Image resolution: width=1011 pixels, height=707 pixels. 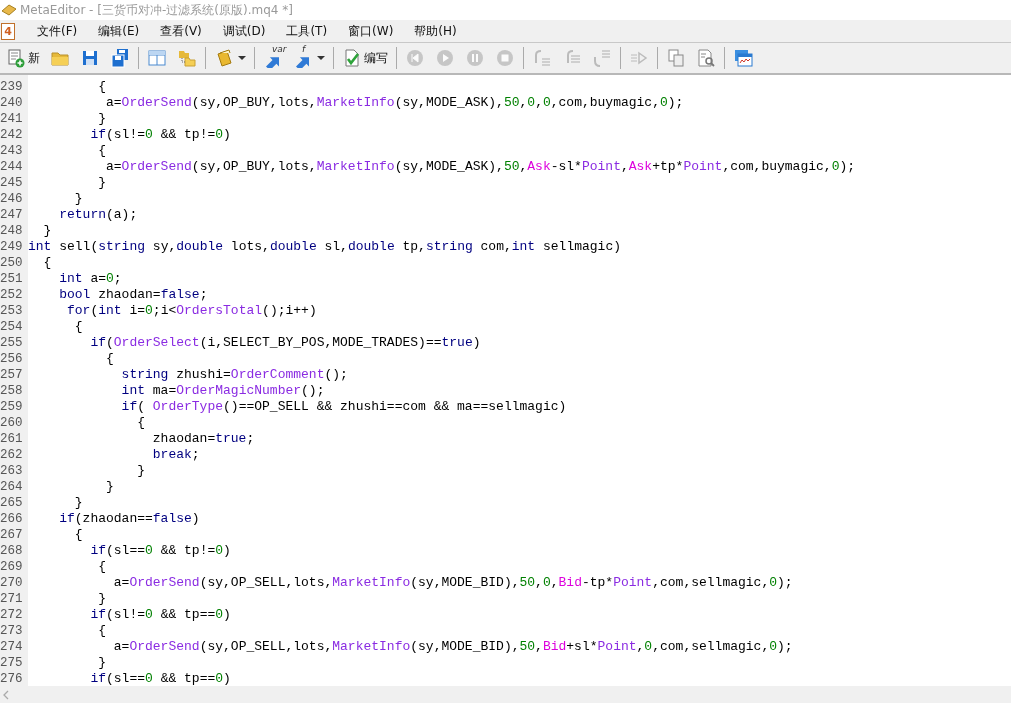 What do you see at coordinates (12, 455) in the screenshot?
I see `line-number: 262` at bounding box center [12, 455].